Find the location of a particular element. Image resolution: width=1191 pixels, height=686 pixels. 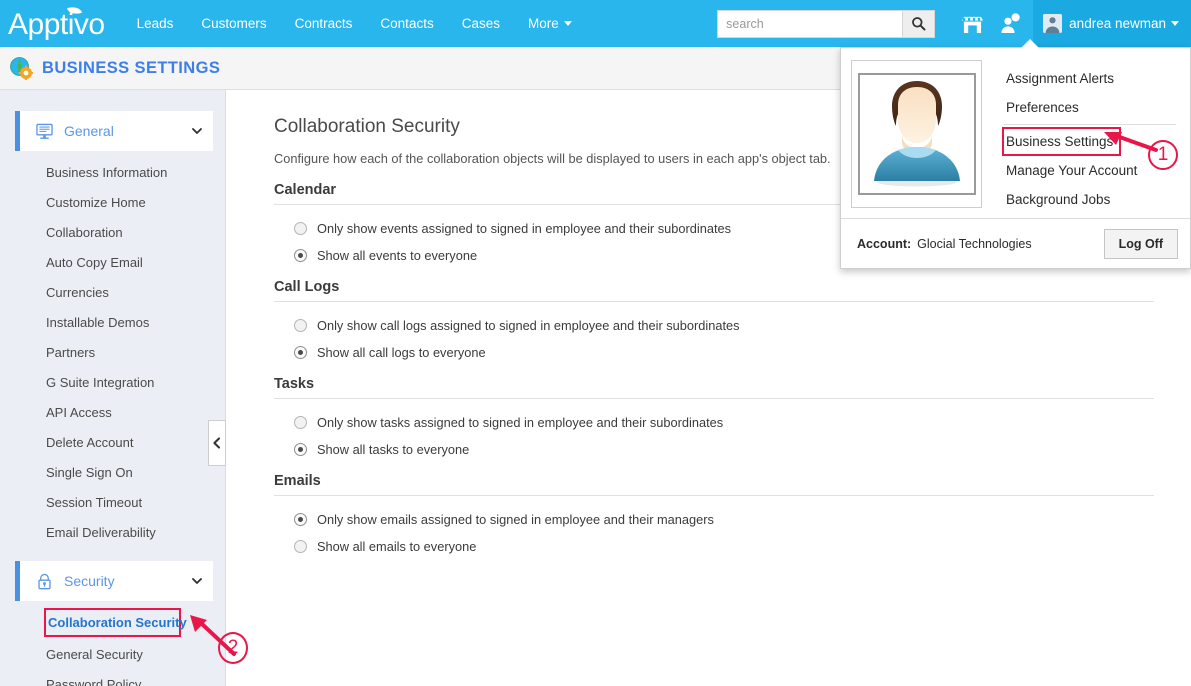

nav-link-cases: Cases is located at coordinates (481, 23).